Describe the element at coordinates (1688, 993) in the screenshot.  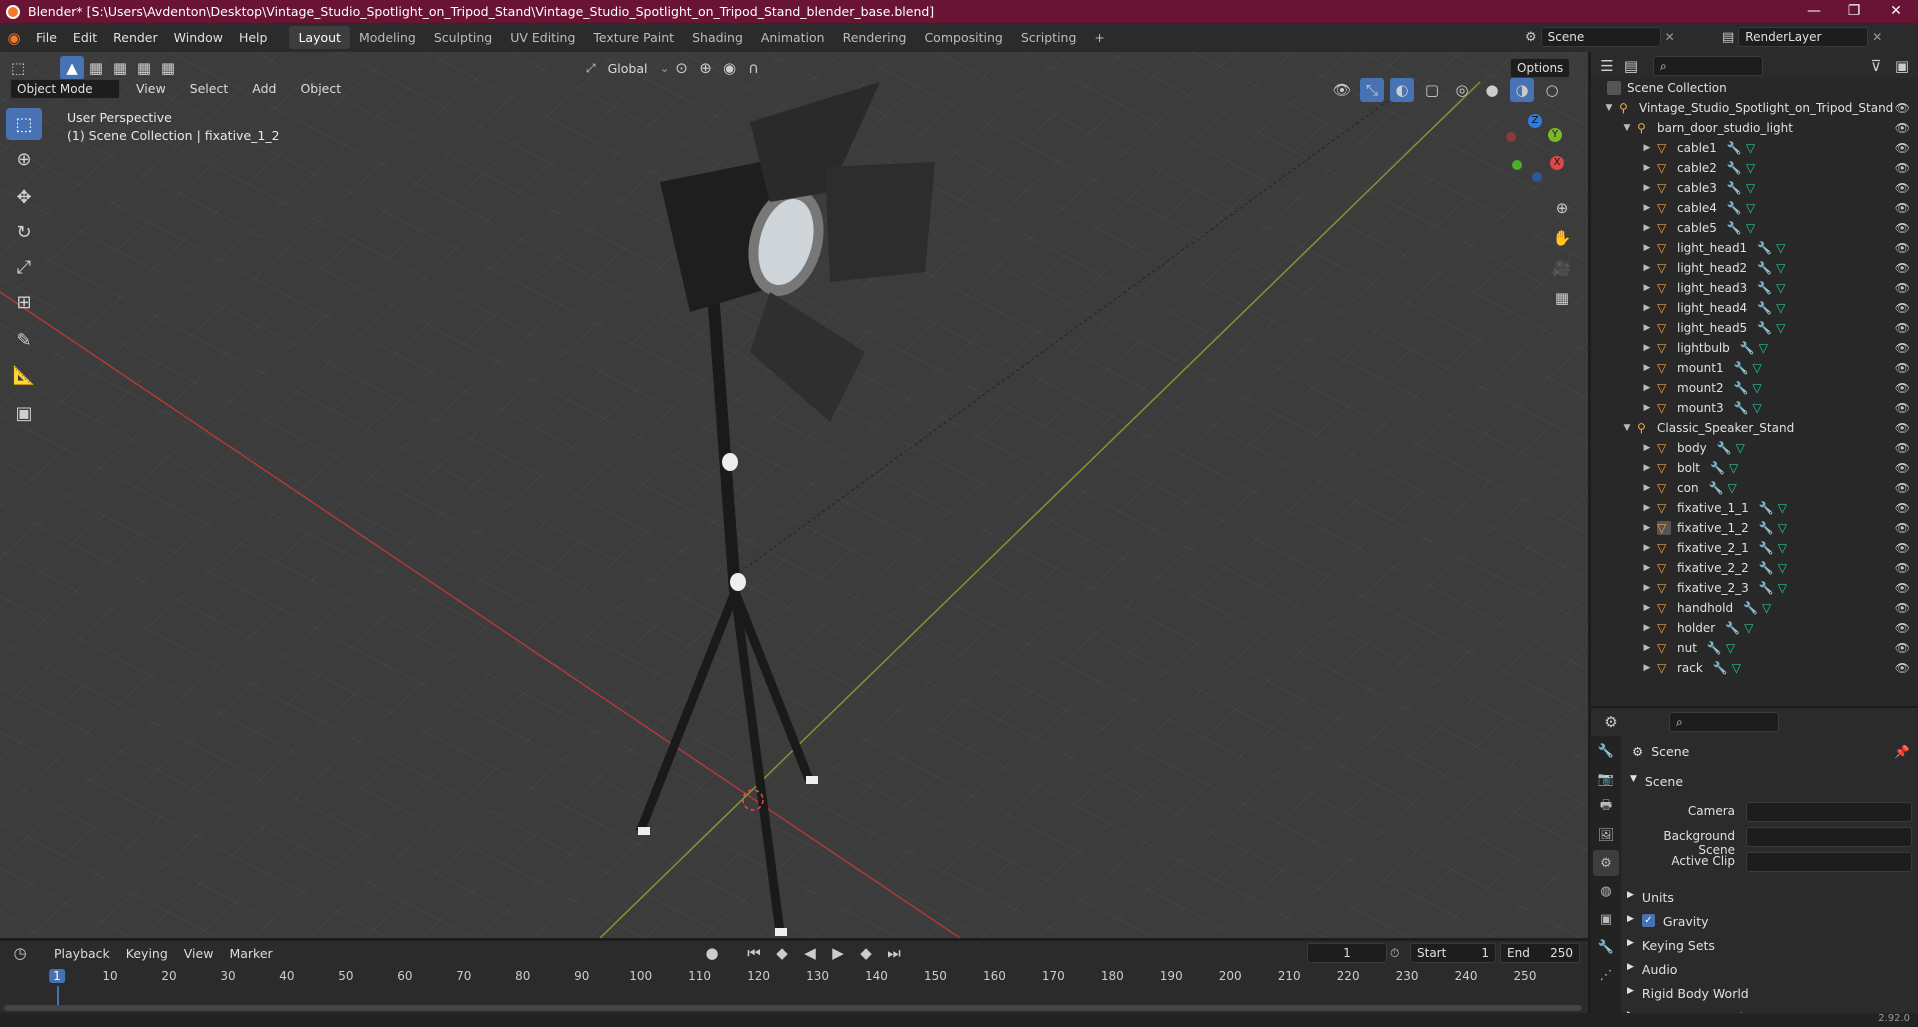
I see `properties-section: ▶ Rigid Body World` at that location.